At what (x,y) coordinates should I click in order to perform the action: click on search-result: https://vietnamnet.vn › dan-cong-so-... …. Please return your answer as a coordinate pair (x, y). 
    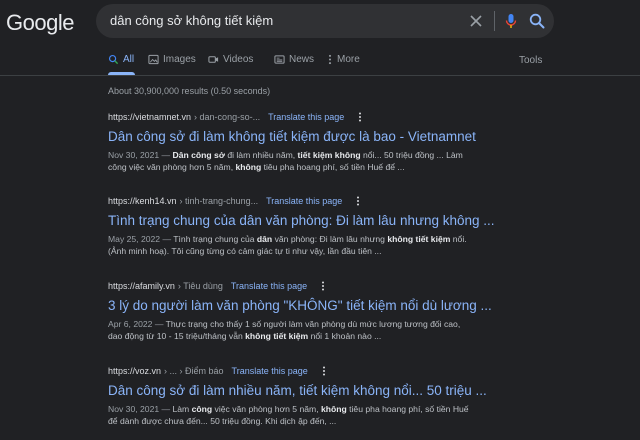
    Looking at the image, I should click on (368, 141).